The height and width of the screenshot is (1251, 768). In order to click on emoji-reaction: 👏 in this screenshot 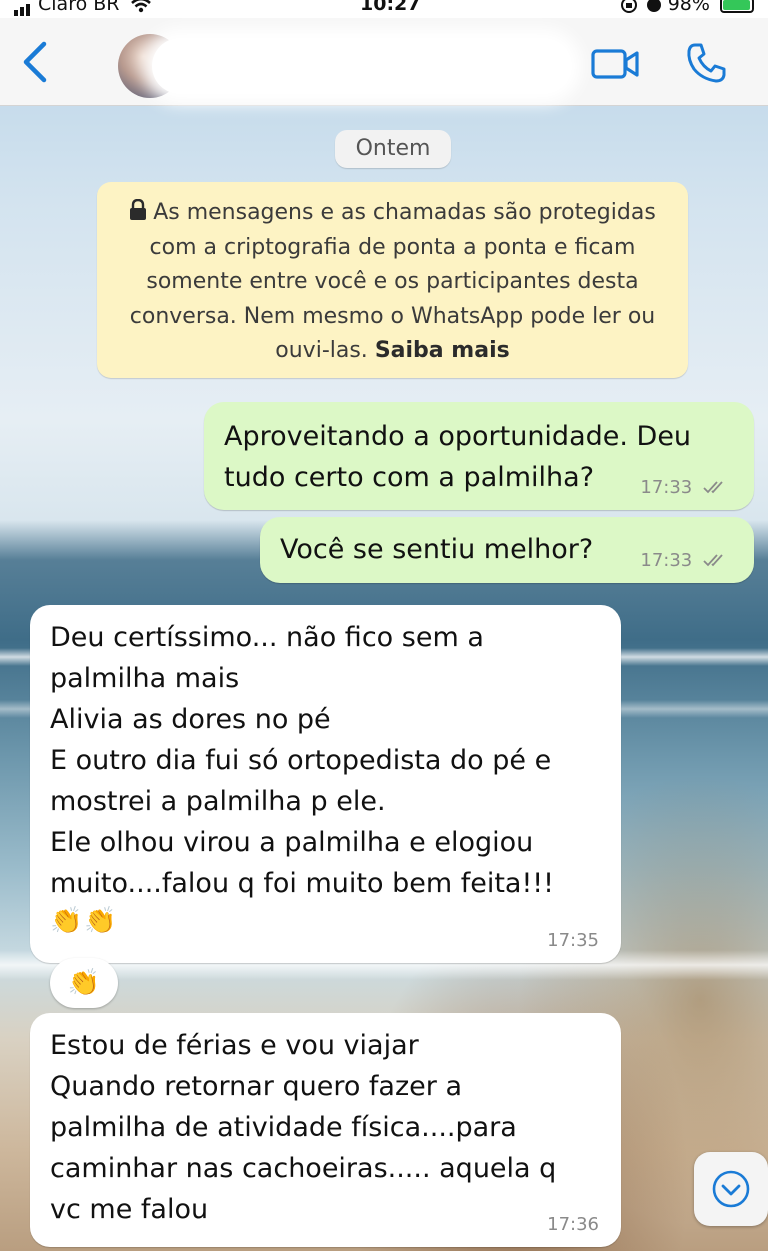, I will do `click(84, 983)`.